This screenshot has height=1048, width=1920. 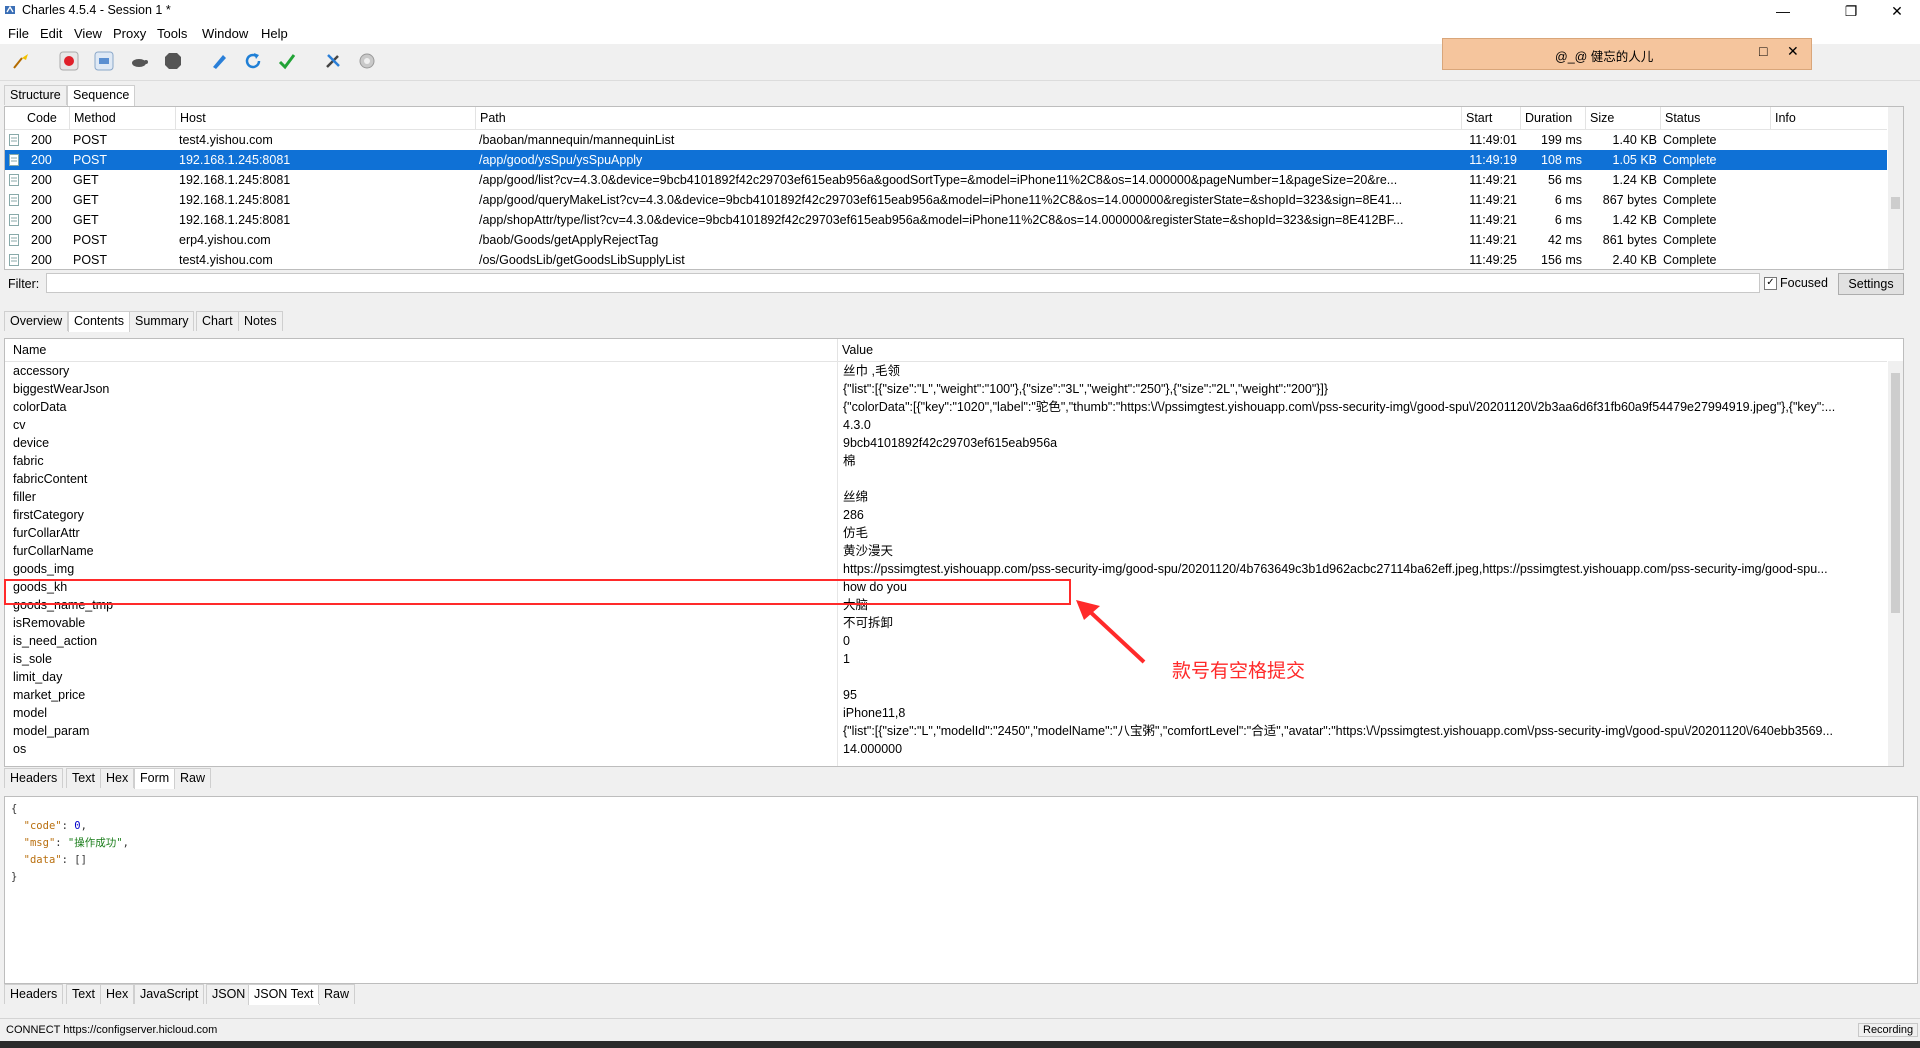 What do you see at coordinates (190, 118) in the screenshot?
I see `col-host: Host` at bounding box center [190, 118].